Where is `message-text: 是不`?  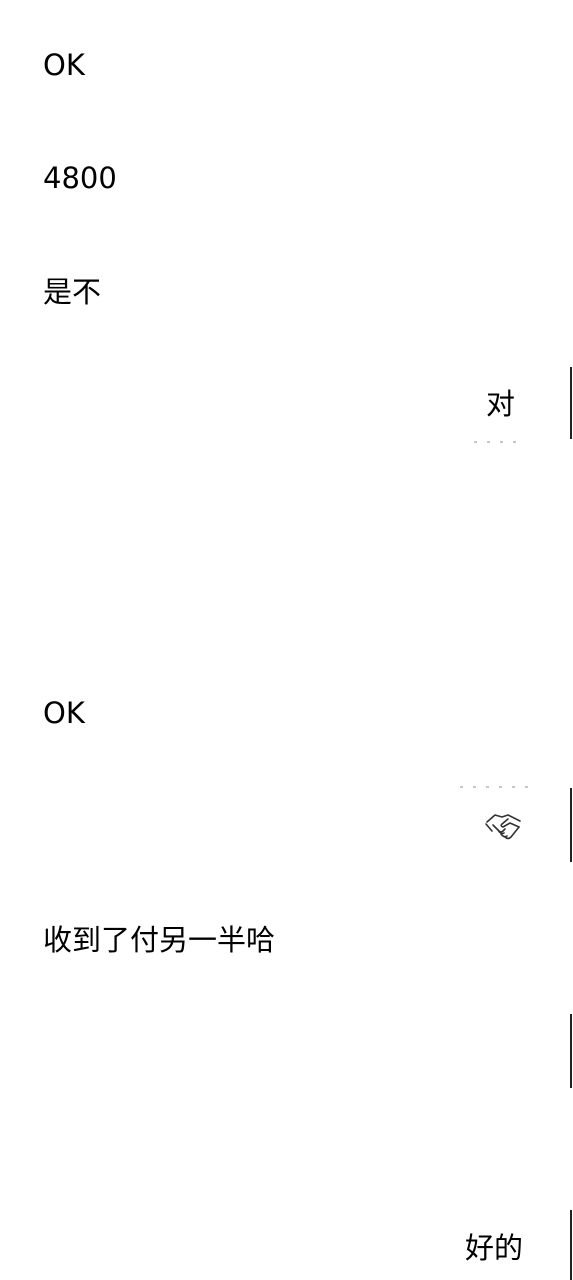 message-text: 是不 is located at coordinates (72, 292).